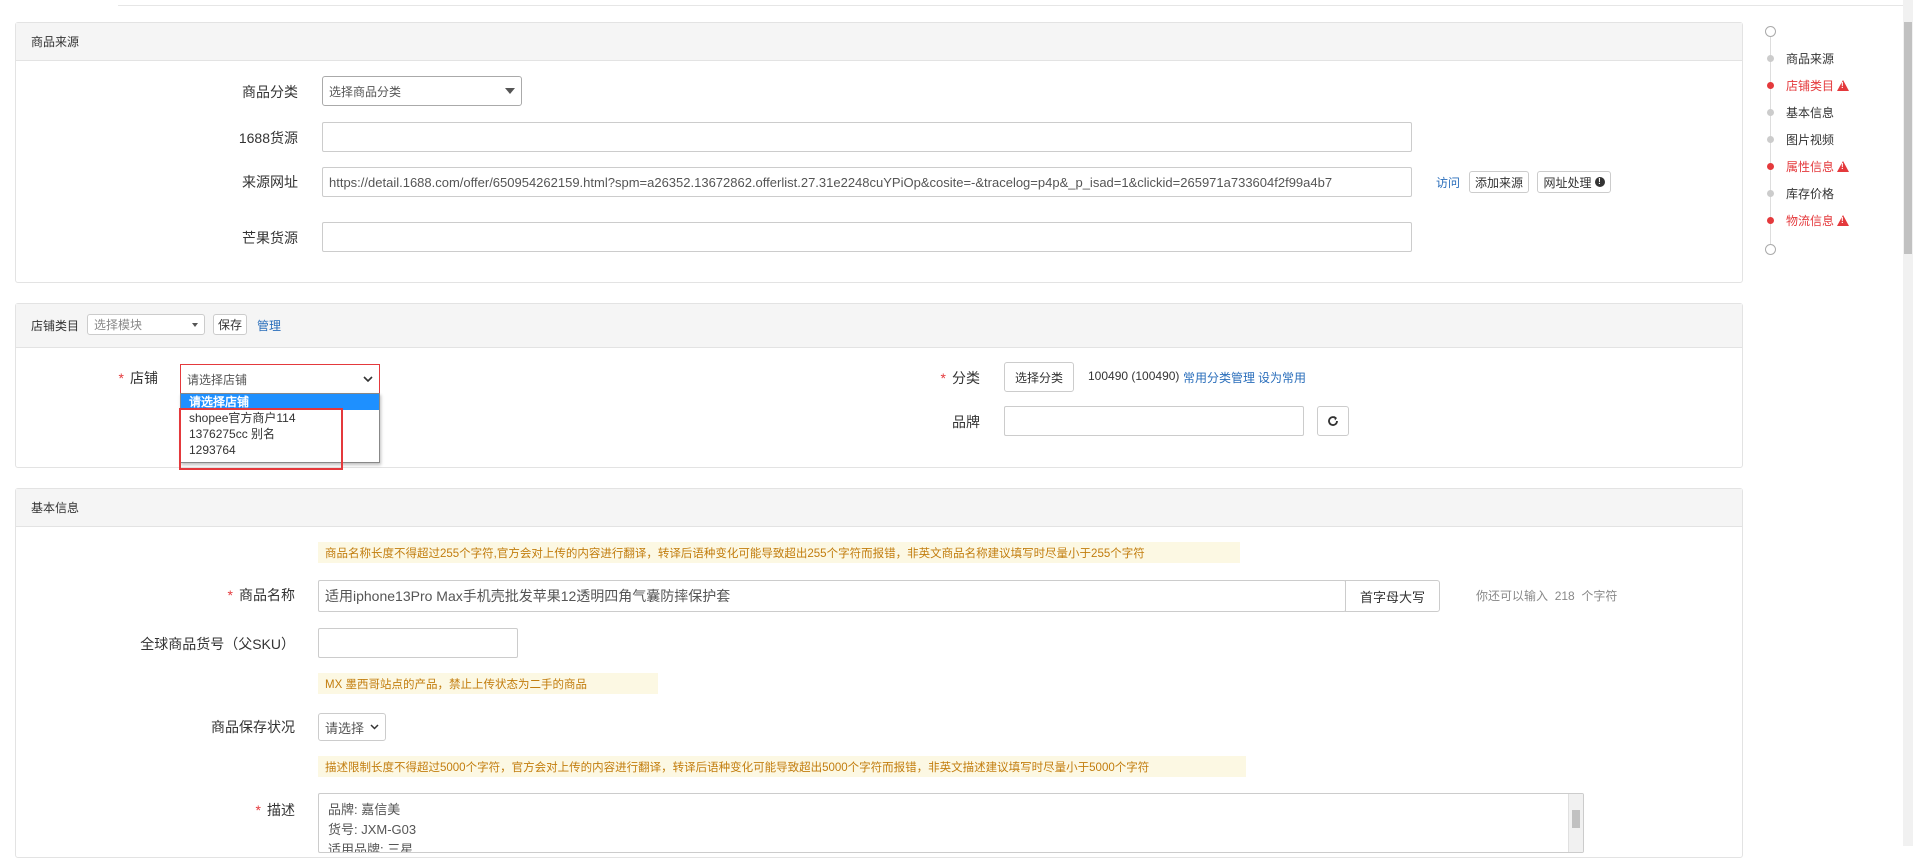 The height and width of the screenshot is (858, 1913). What do you see at coordinates (217, 644) in the screenshot?
I see `sku-label: 全球商品货号（父SKU）` at bounding box center [217, 644].